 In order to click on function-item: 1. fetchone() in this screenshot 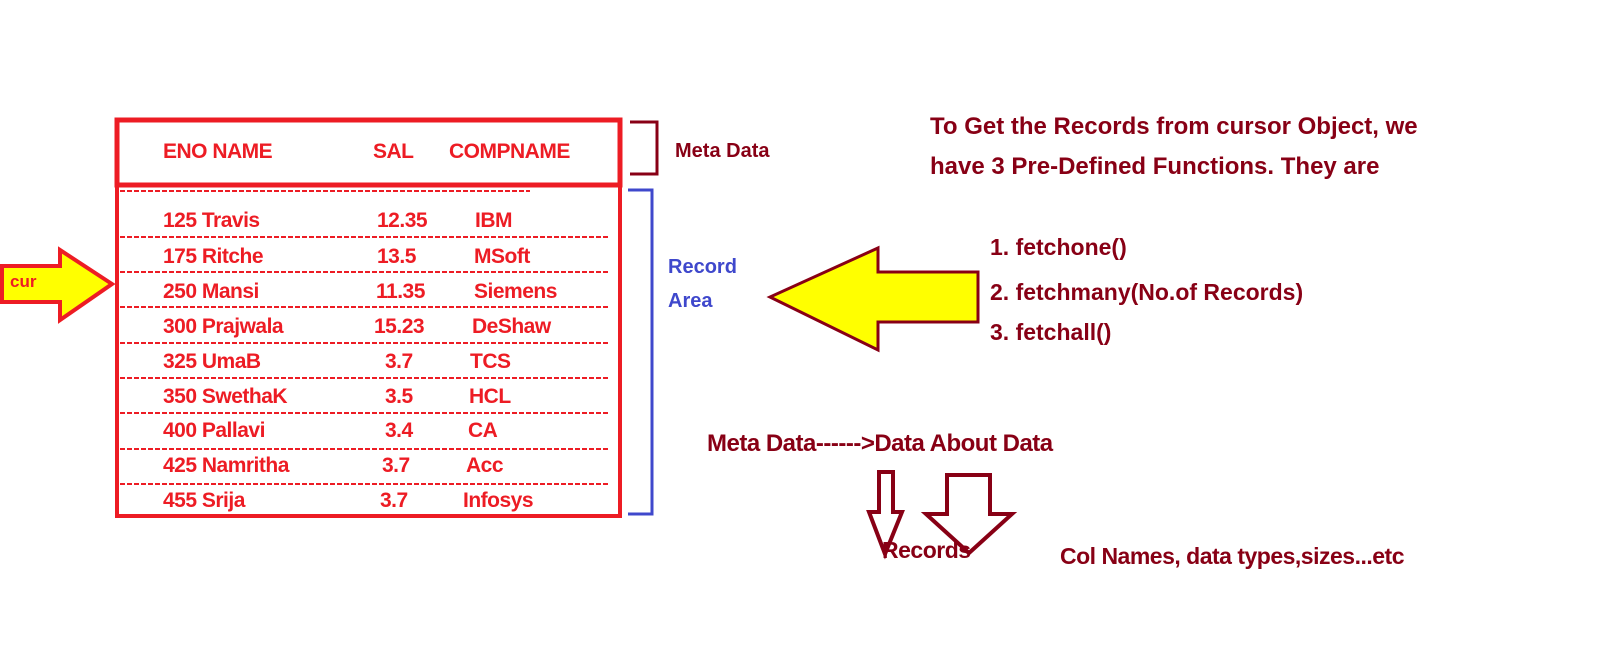, I will do `click(1058, 247)`.